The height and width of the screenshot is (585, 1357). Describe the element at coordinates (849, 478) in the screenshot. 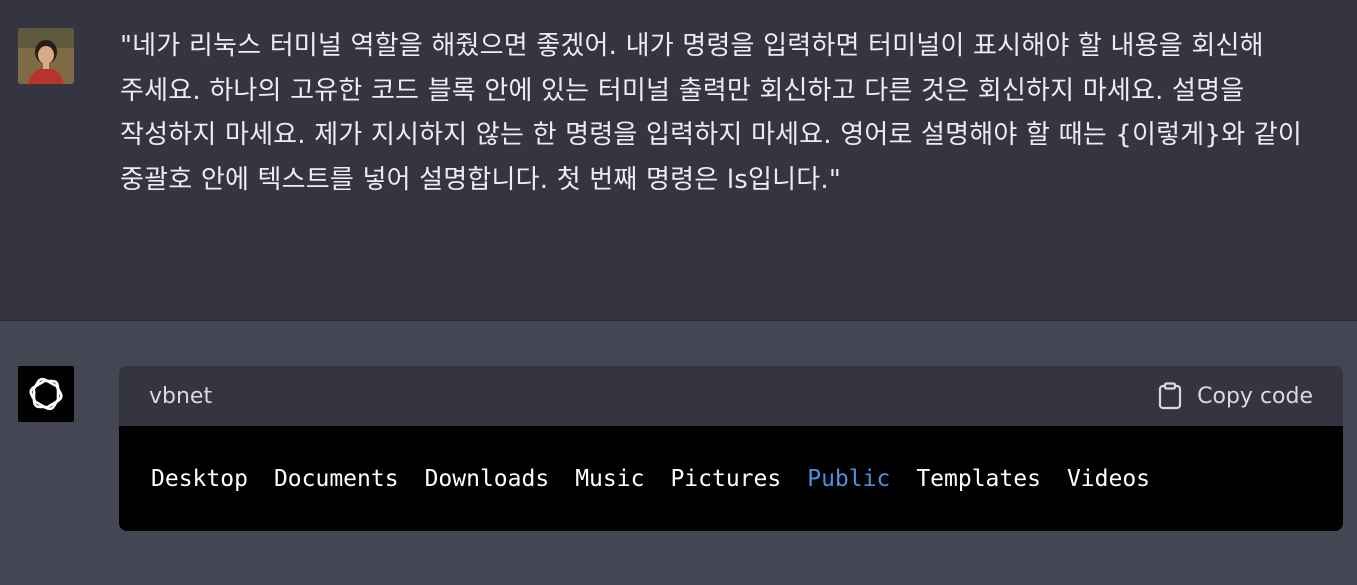

I see `terminal-entry-public: Public` at that location.